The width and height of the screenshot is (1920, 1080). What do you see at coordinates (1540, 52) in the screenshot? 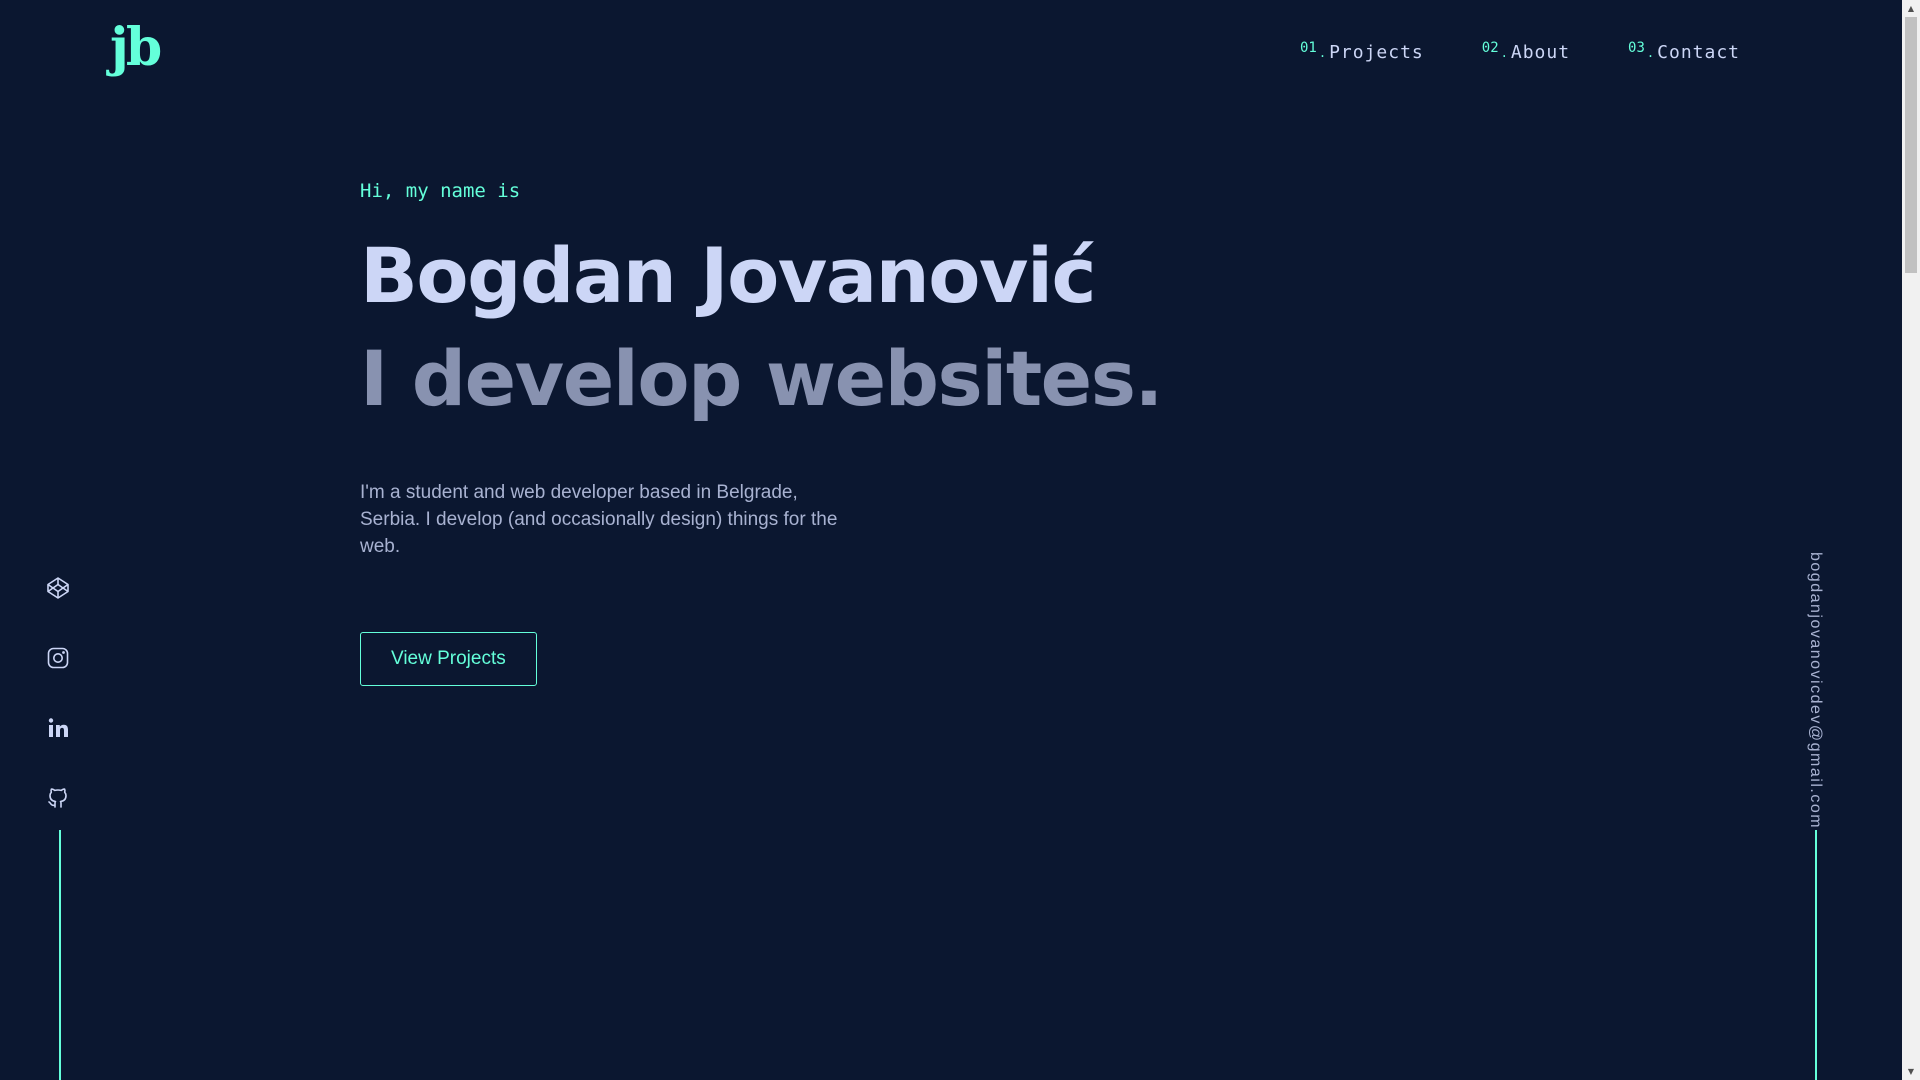
I see `nav-label: About` at bounding box center [1540, 52].